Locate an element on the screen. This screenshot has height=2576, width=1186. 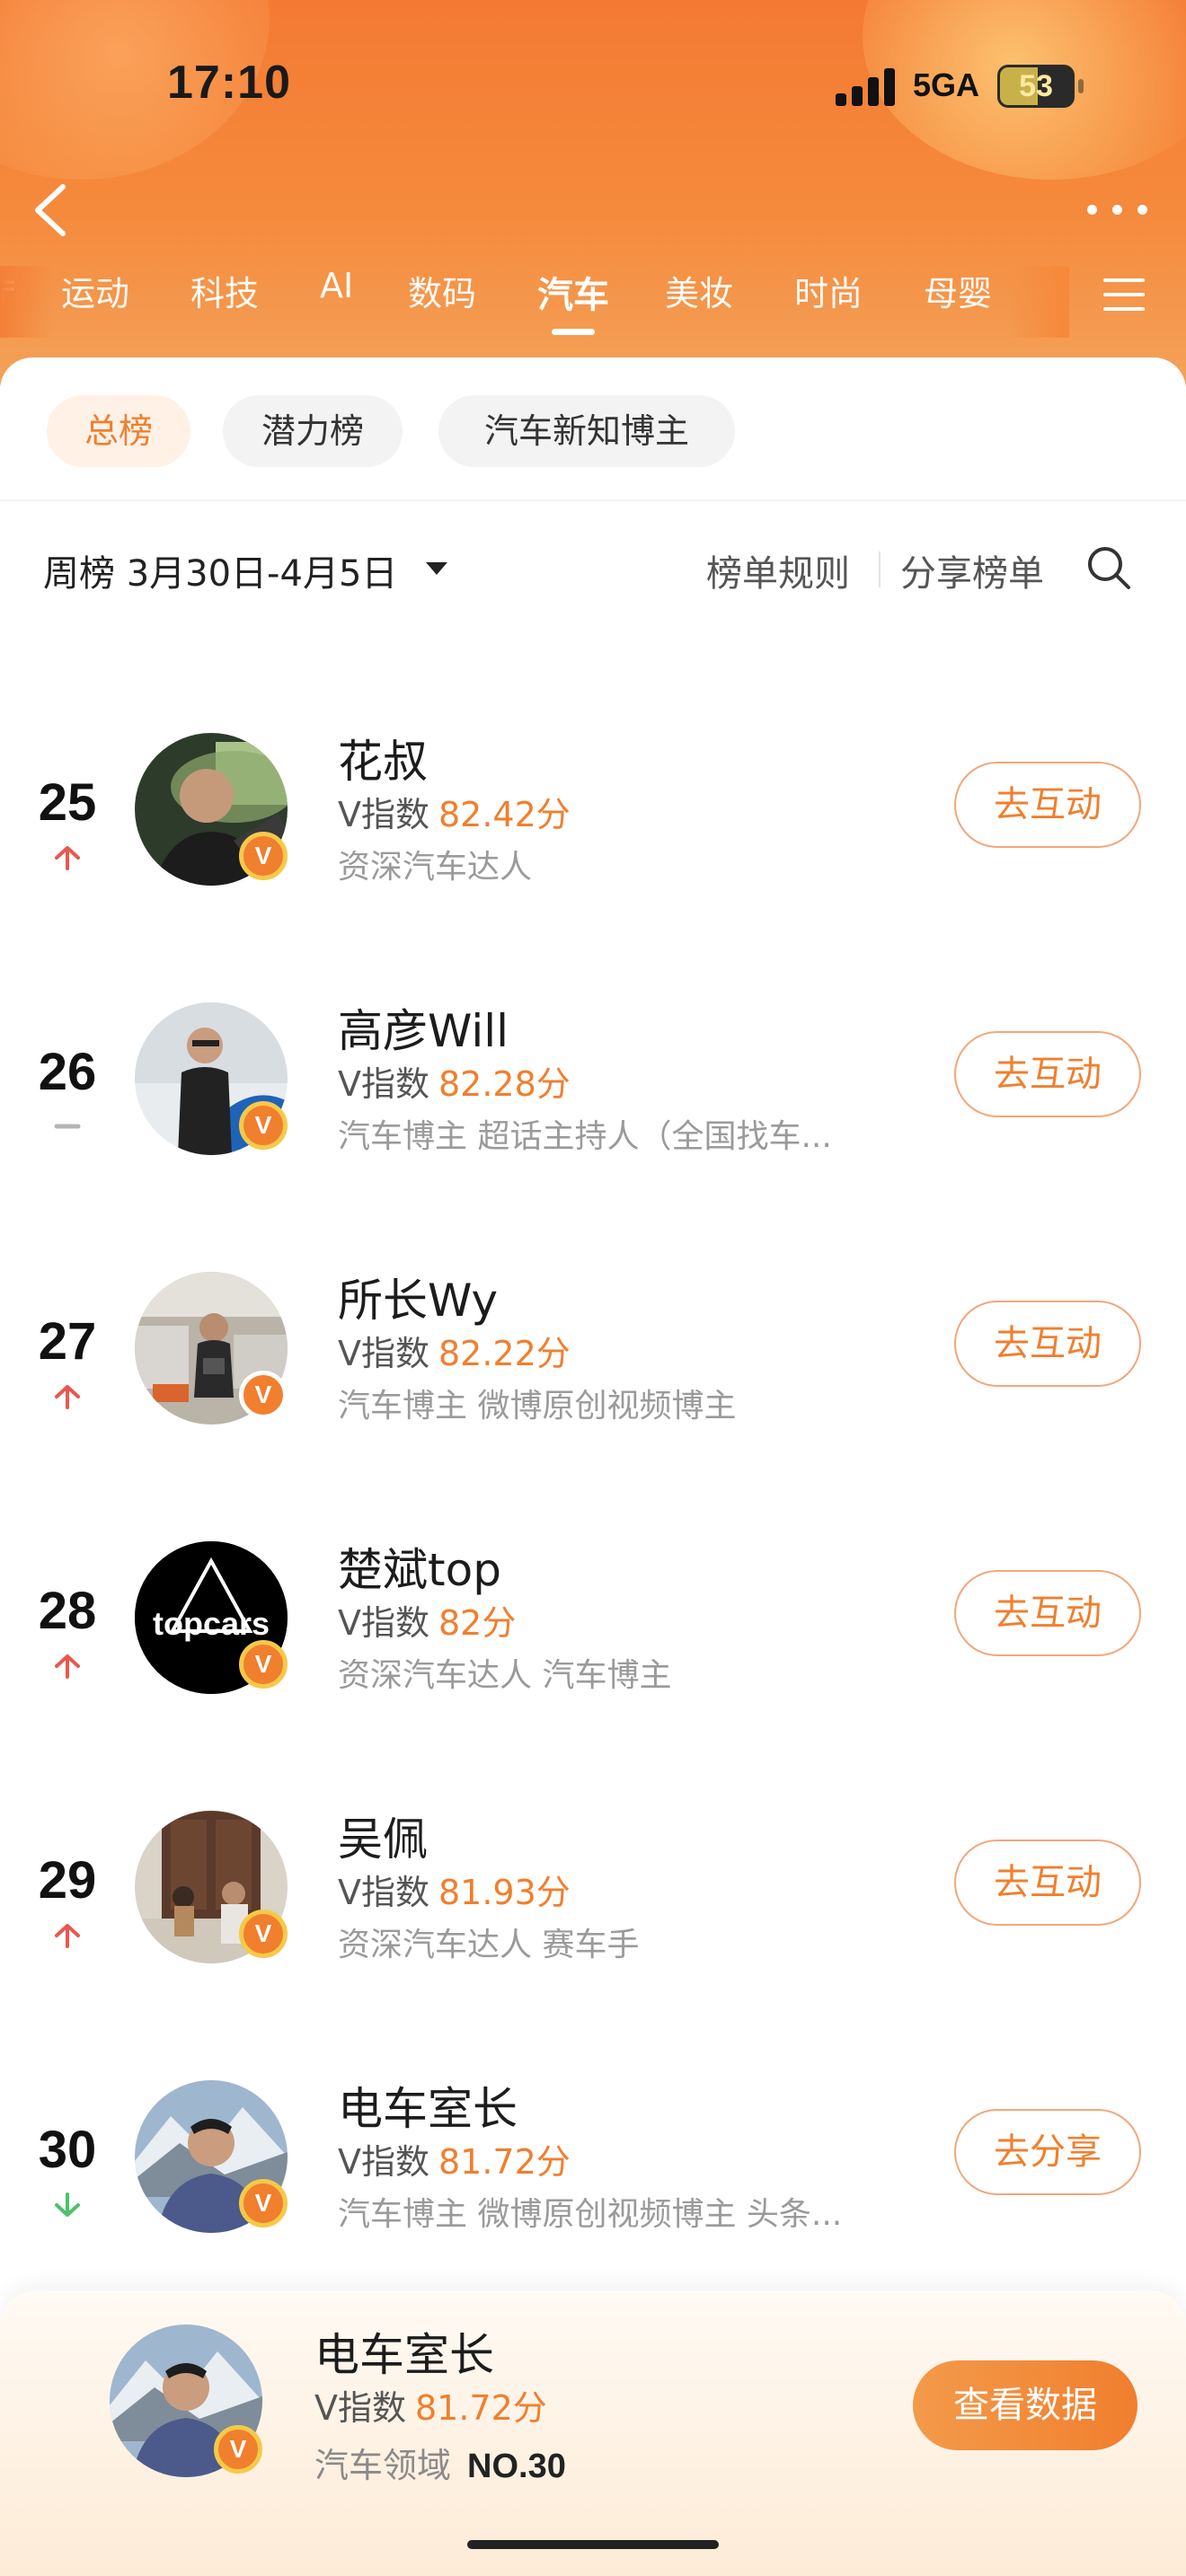
battery-level: 53 is located at coordinates (1036, 86).